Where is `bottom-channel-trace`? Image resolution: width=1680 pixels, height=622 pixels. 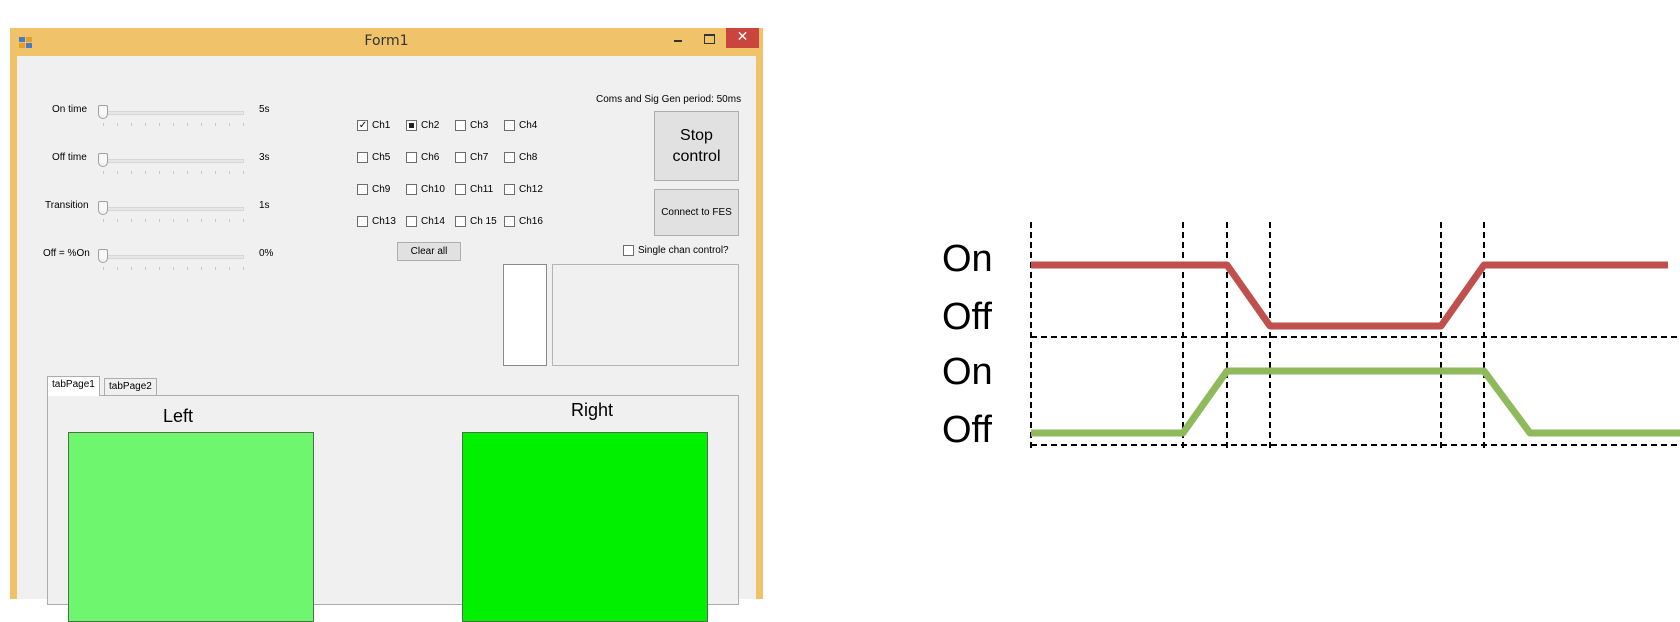
bottom-channel-trace is located at coordinates (1355, 402).